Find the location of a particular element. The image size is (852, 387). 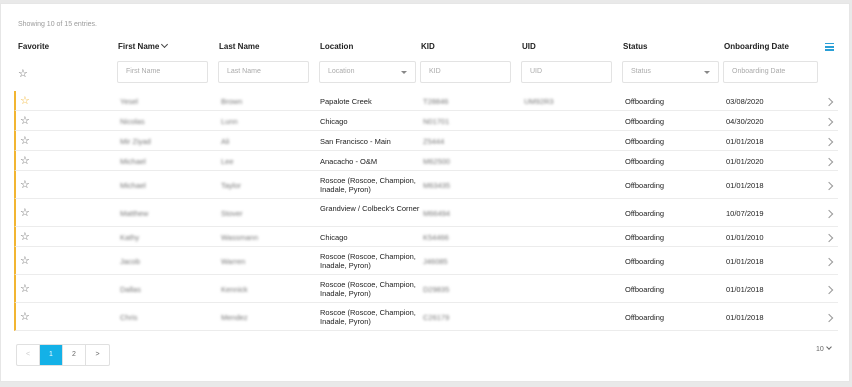

first-name-cell: Matthew is located at coordinates (134, 213).